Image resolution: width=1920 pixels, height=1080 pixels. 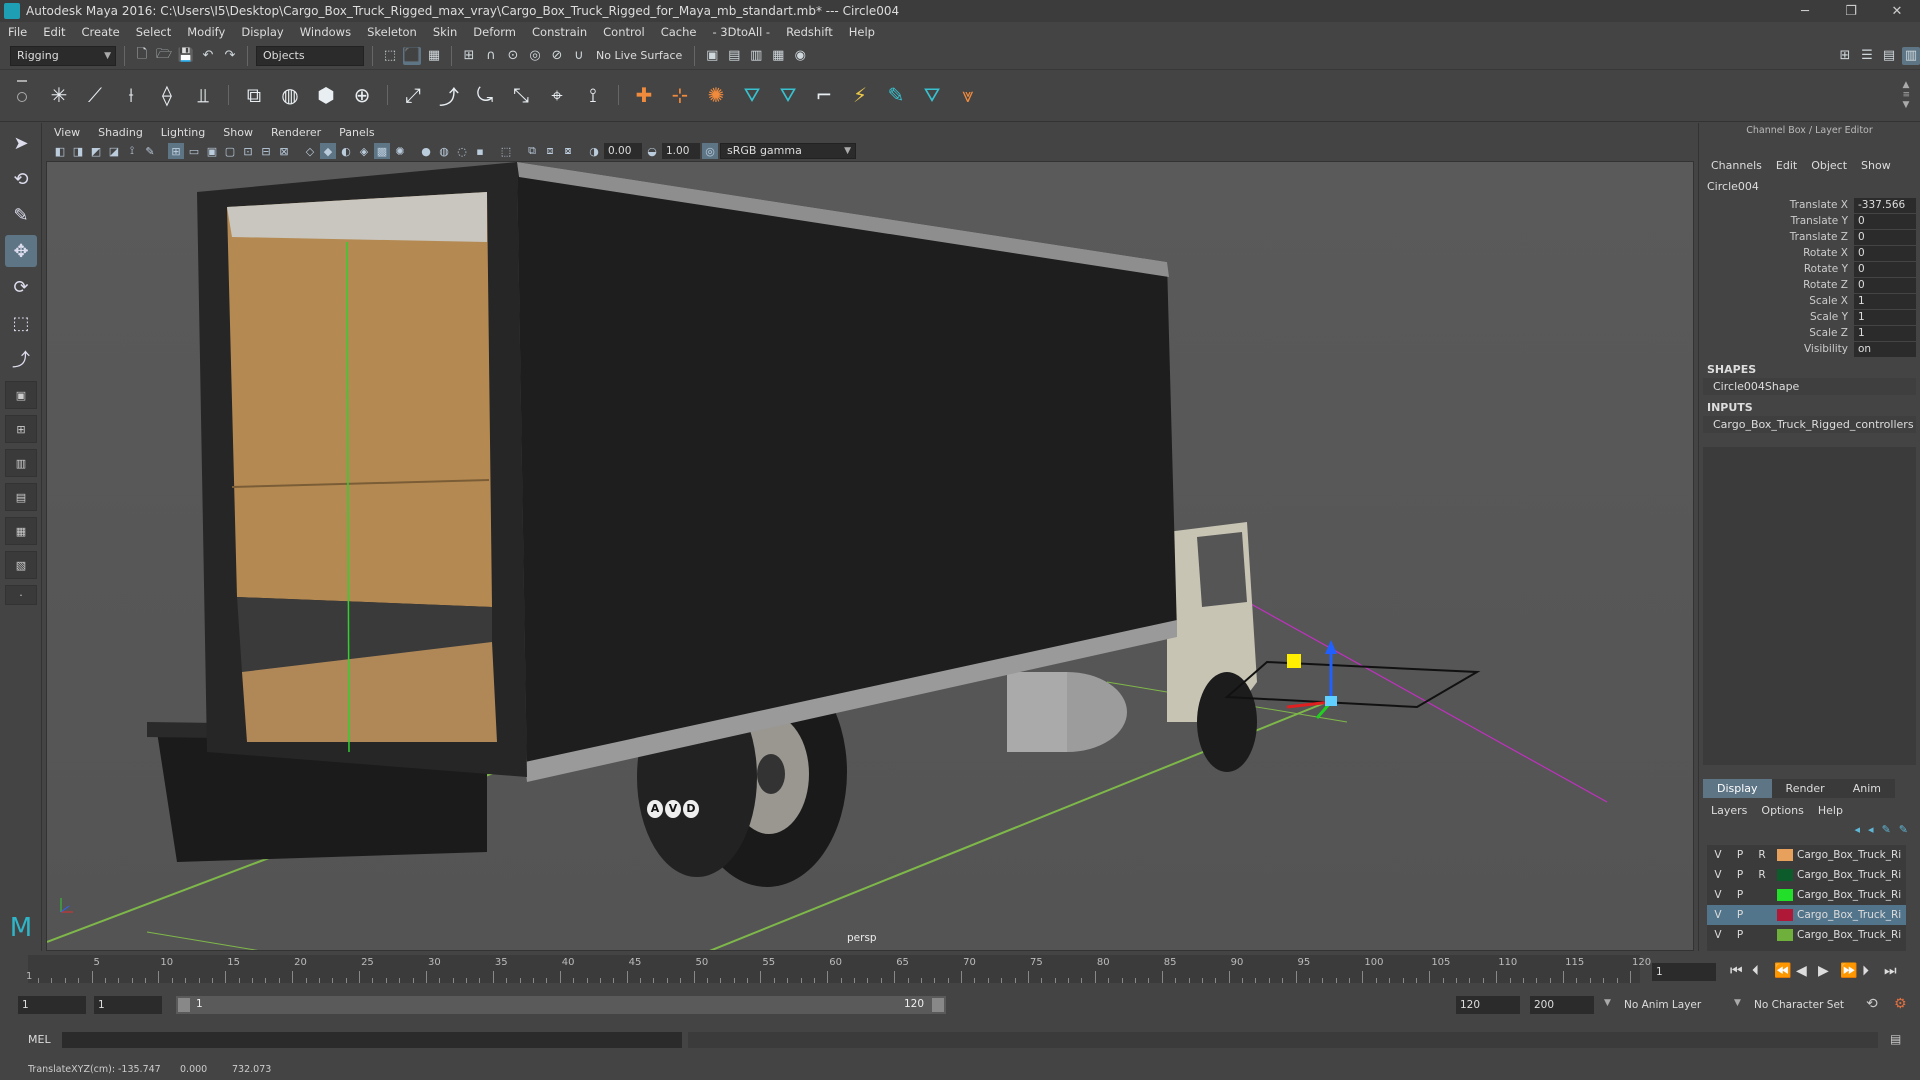 I want to click on manipulator-x-axis, so click(x=1309, y=704).